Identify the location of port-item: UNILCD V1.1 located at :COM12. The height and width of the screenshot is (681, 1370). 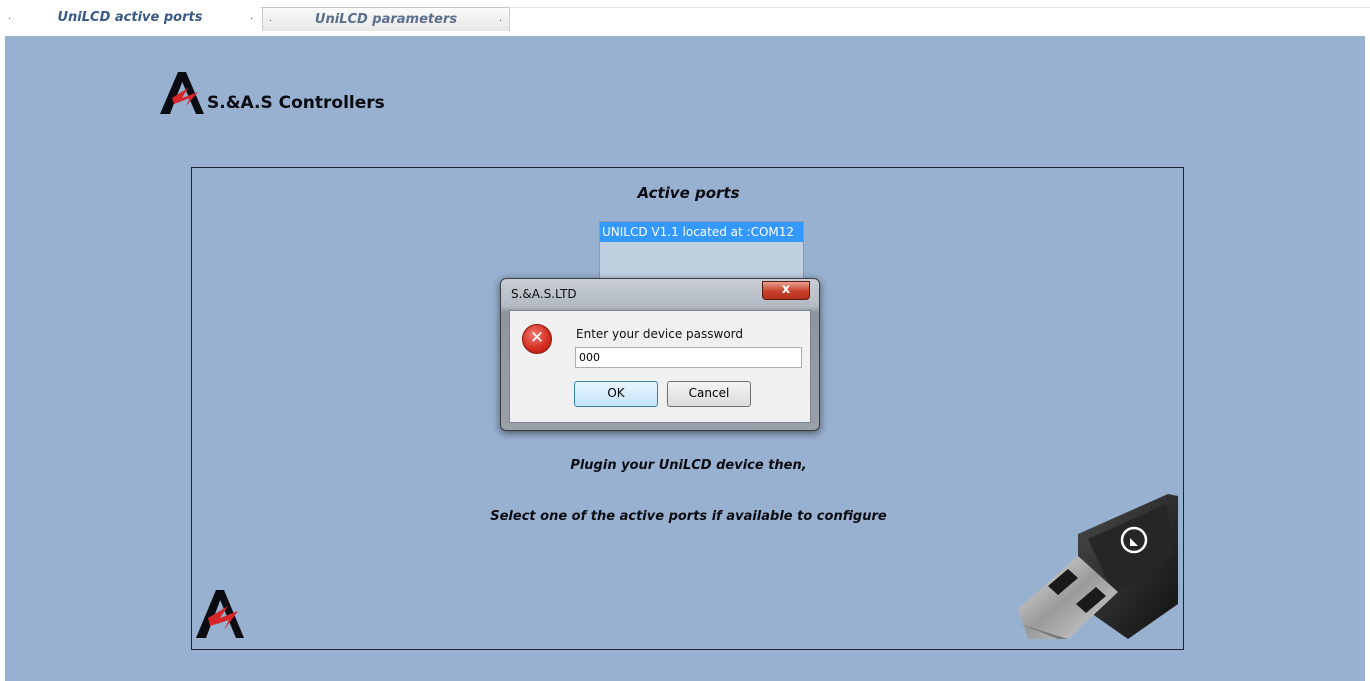
(701, 232).